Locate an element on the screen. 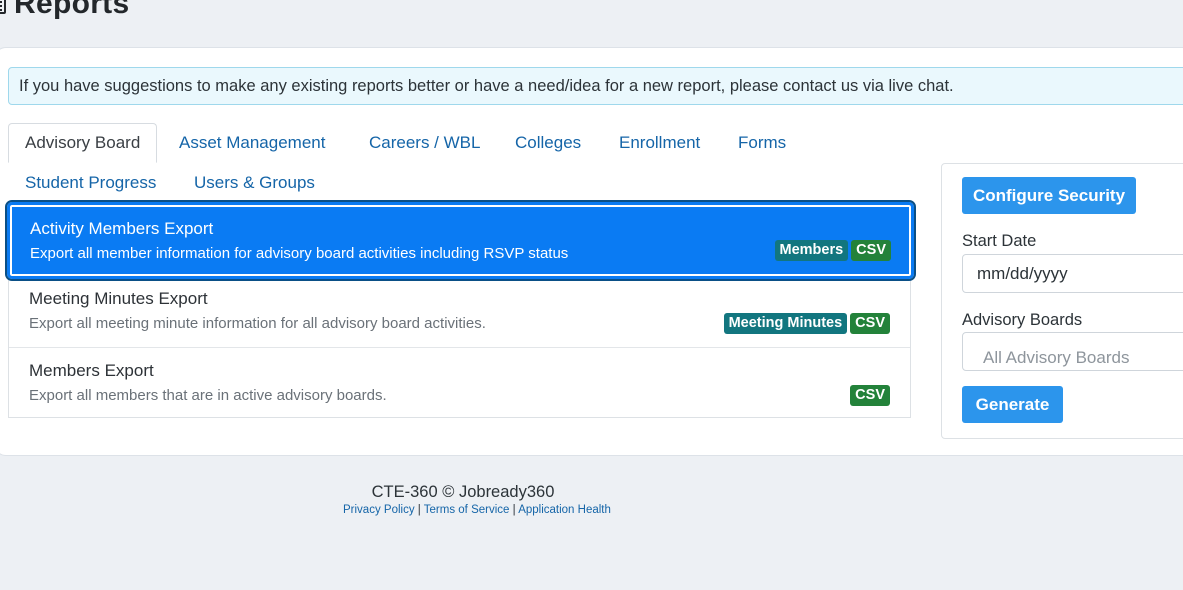 Image resolution: width=1183 pixels, height=590 pixels. tab-label: Users & Groups is located at coordinates (254, 182).